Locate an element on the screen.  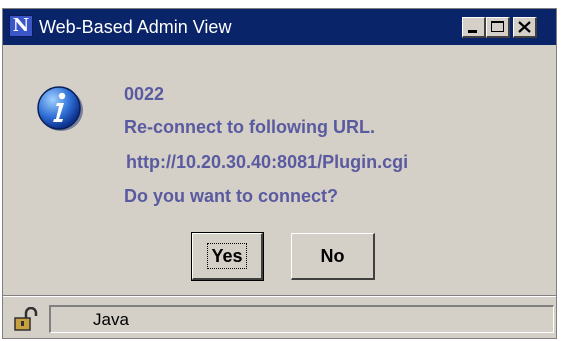
maximize-icon is located at coordinates (497, 26).